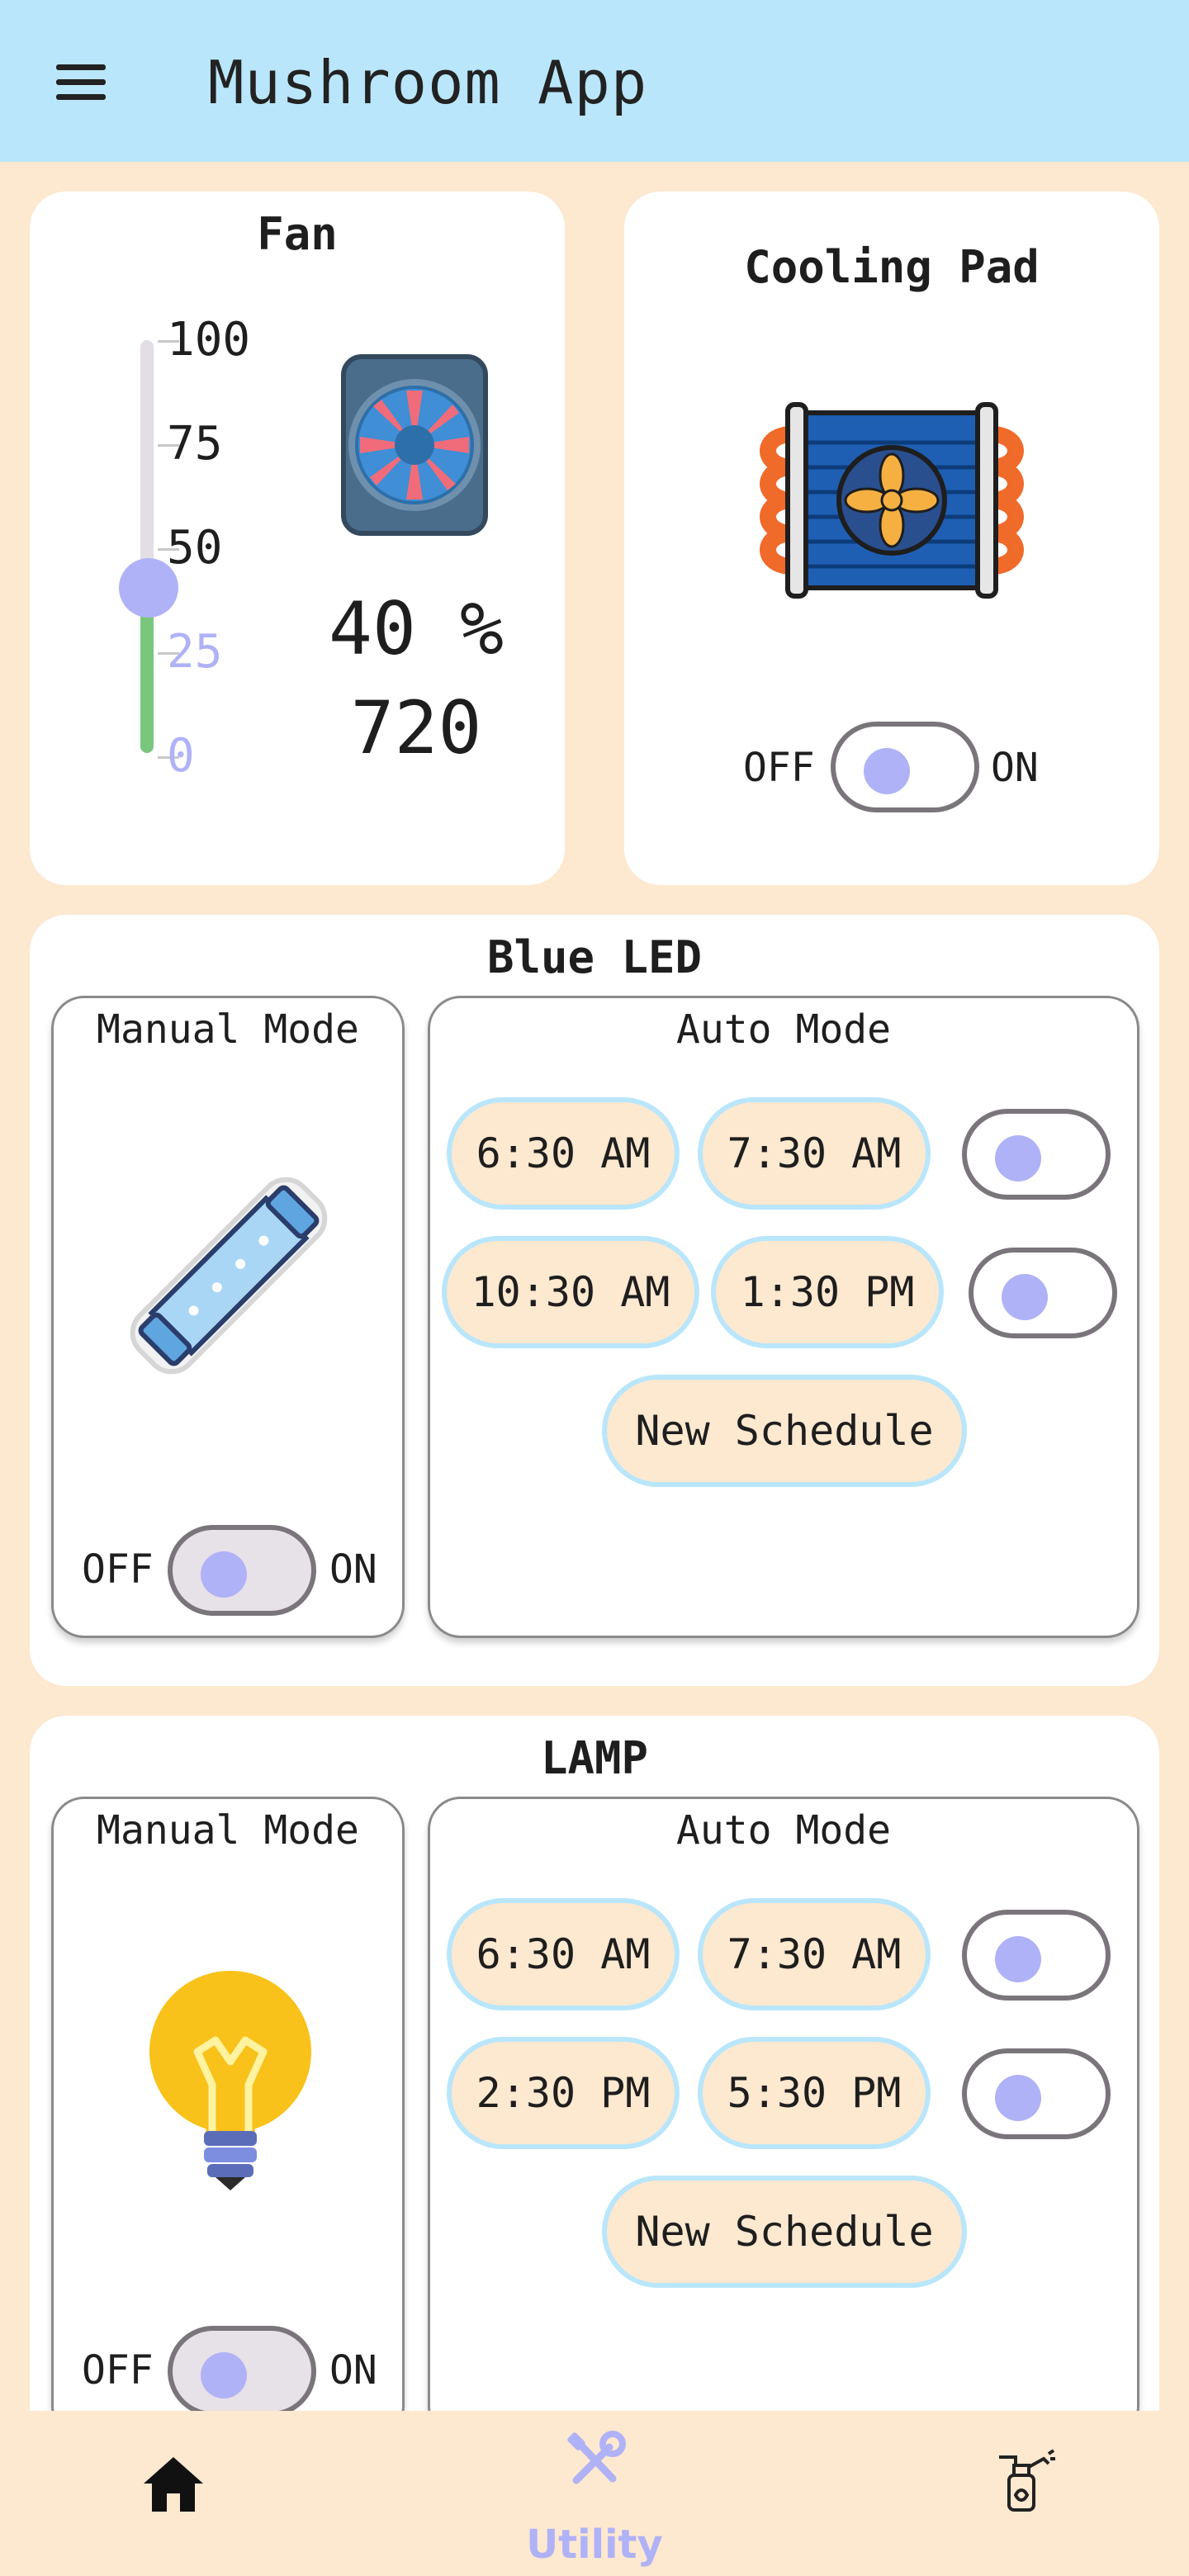 Image resolution: width=1189 pixels, height=2576 pixels. What do you see at coordinates (181, 756) in the screenshot?
I see `slider-tick-label: 0` at bounding box center [181, 756].